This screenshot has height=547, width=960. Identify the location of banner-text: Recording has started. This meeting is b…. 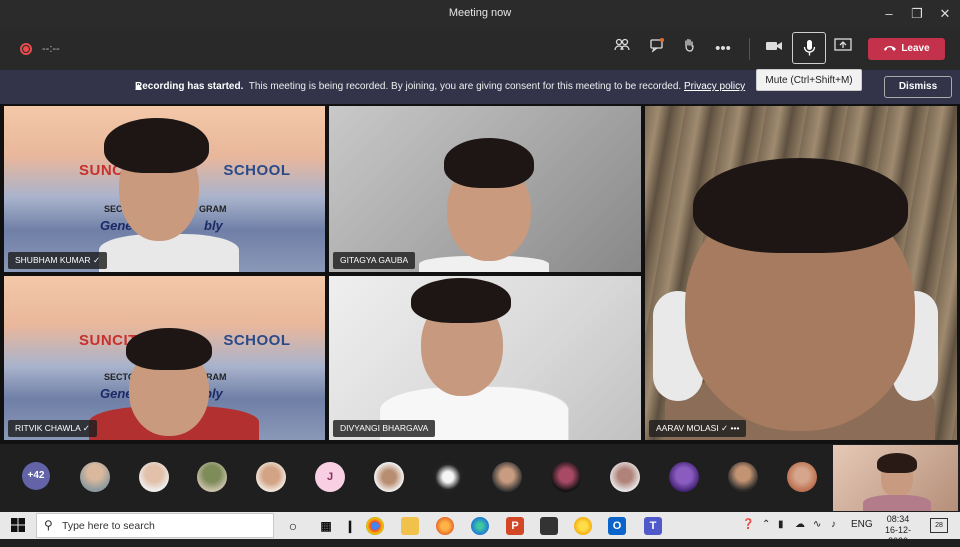
(440, 86).